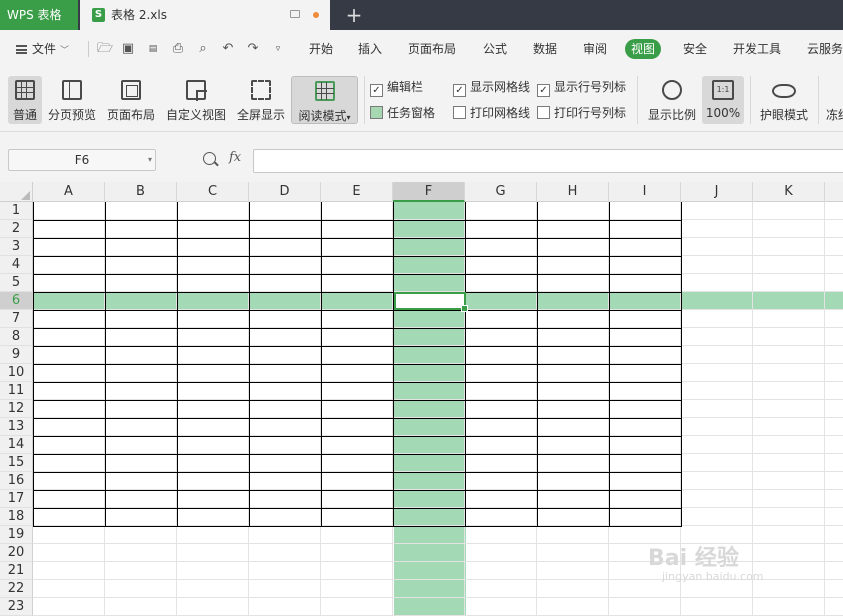 This screenshot has height=616, width=843. Describe the element at coordinates (431, 302) in the screenshot. I see `active-cell` at that location.